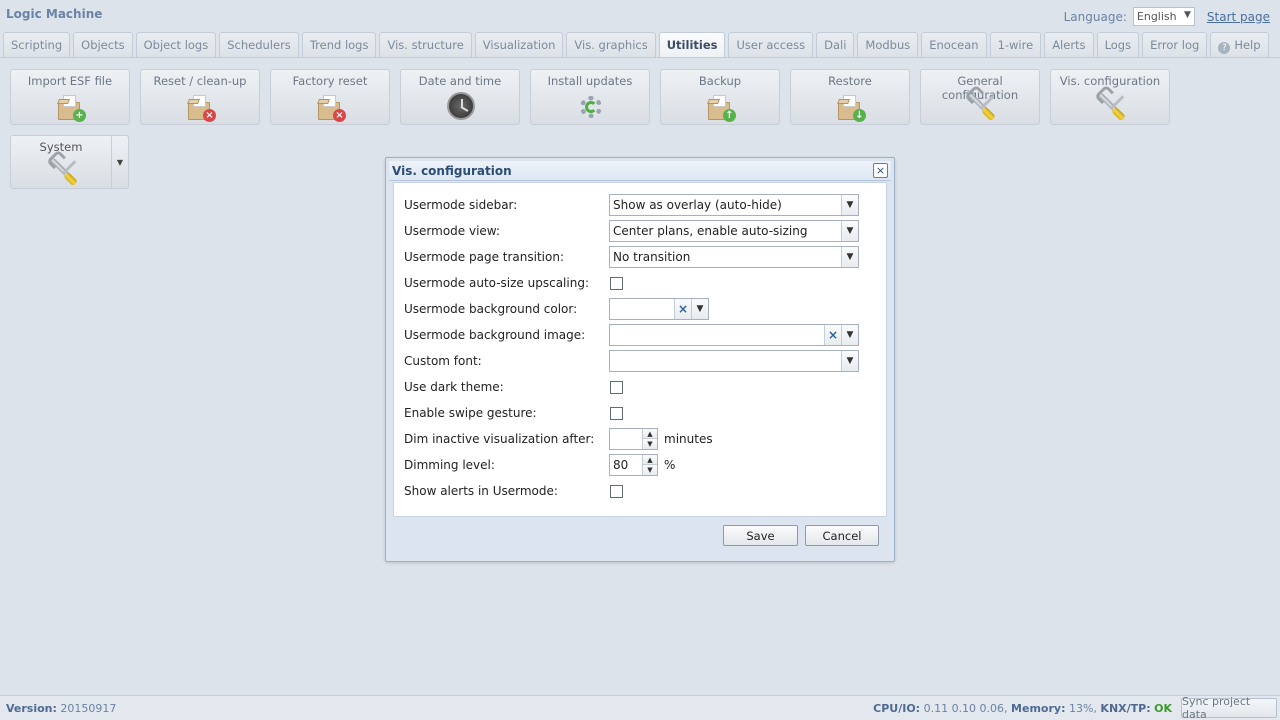 The height and width of the screenshot is (720, 1280). What do you see at coordinates (616, 283) in the screenshot?
I see `upscaling-checkbox` at bounding box center [616, 283].